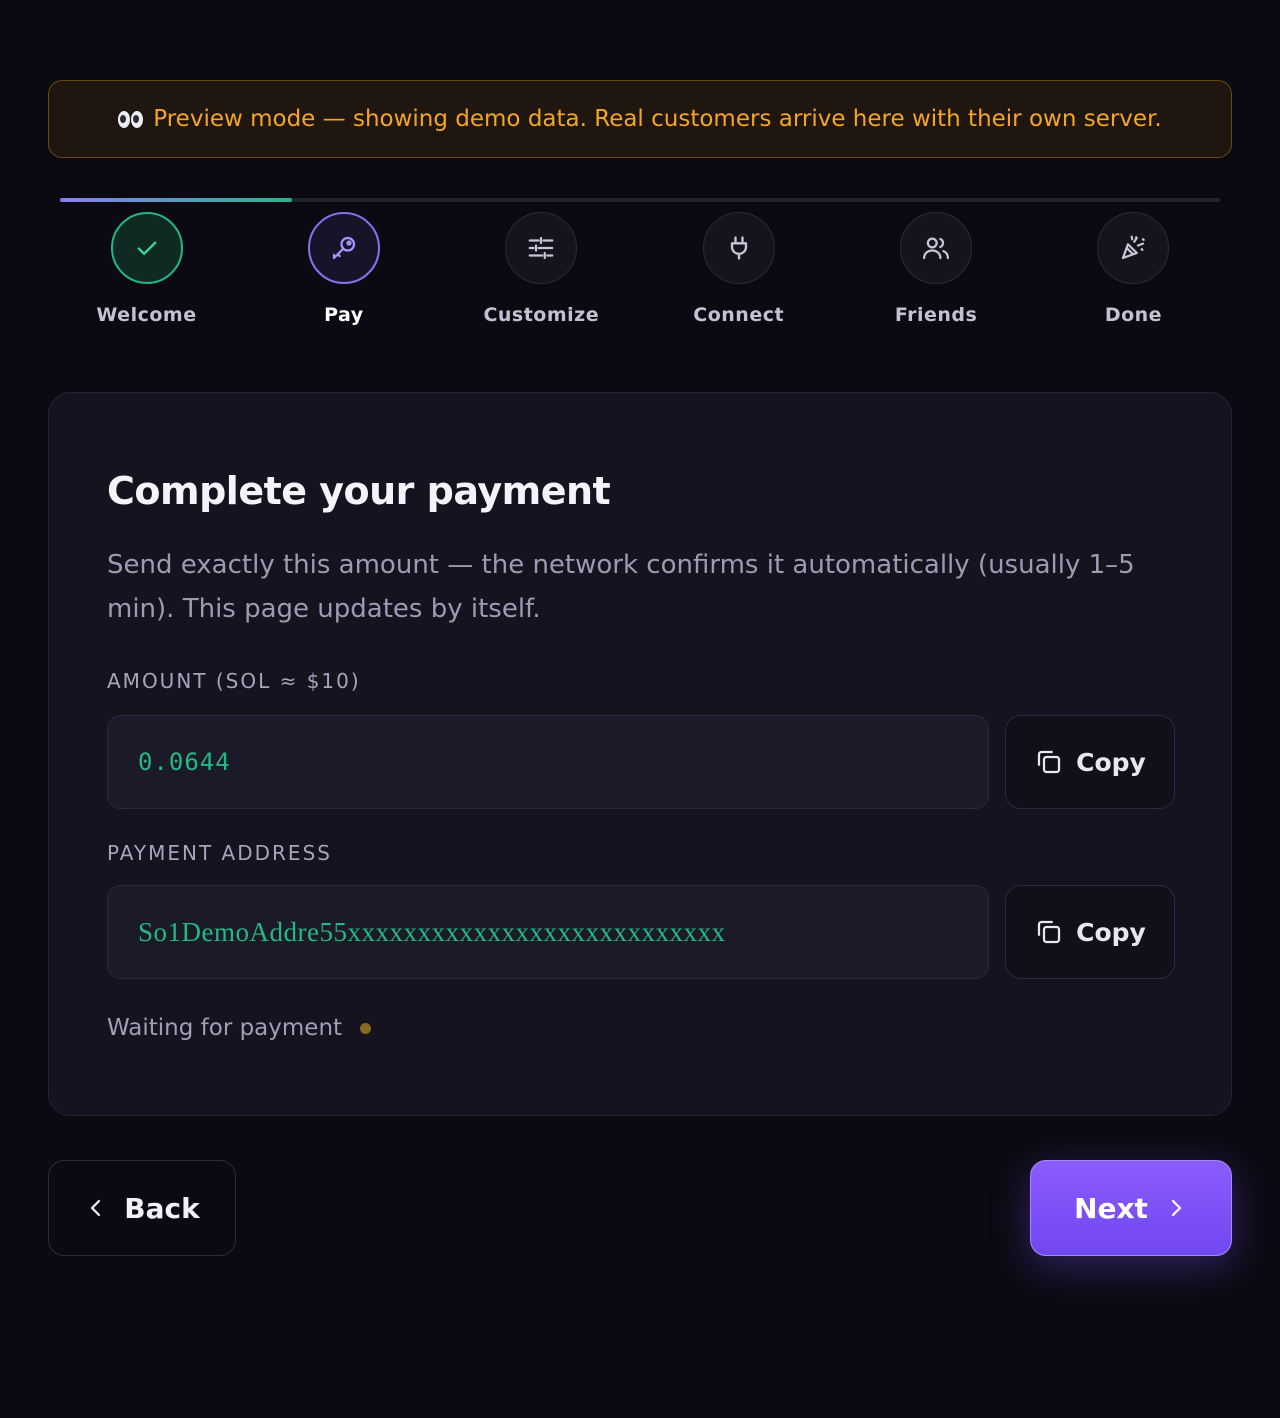 This screenshot has height=1418, width=1280. I want to click on payment-status: Waiting for payment, so click(239, 1028).